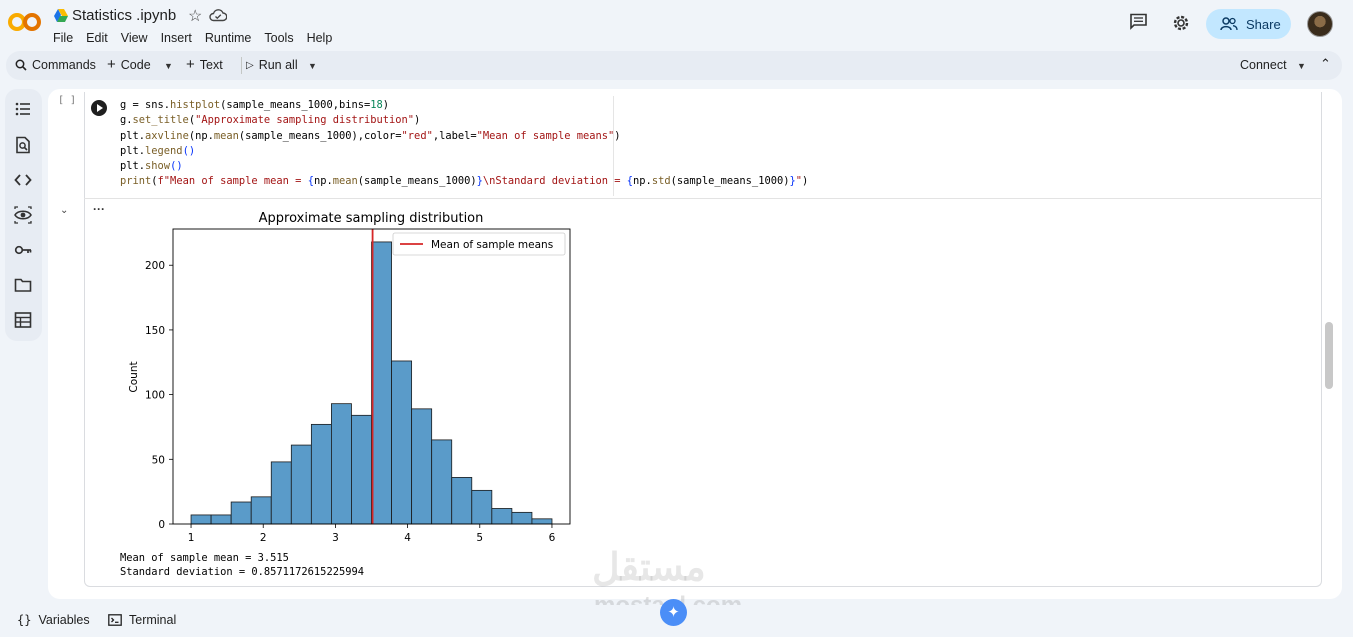 This screenshot has width=1353, height=637. What do you see at coordinates (64, 210) in the screenshot?
I see `collapse-output-chevron-down-icon: ⌄` at bounding box center [64, 210].